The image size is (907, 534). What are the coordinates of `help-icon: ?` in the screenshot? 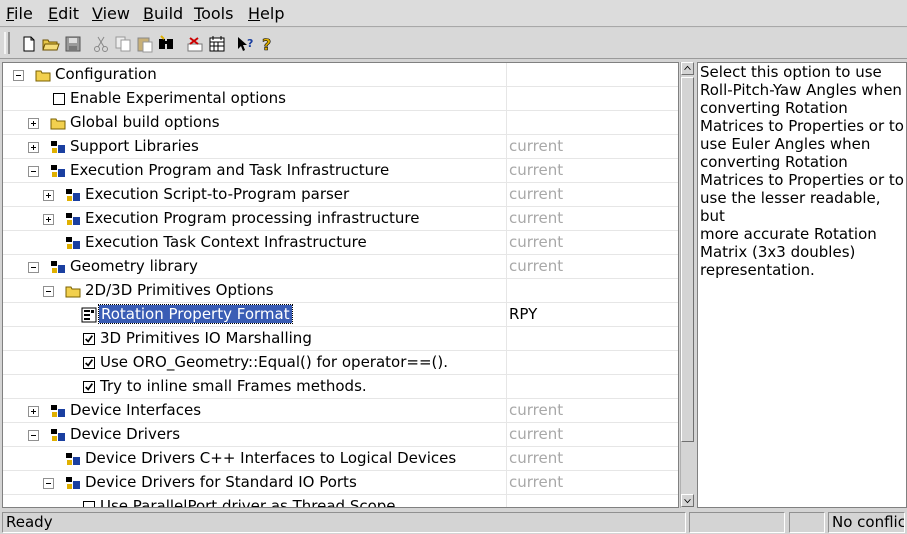 It's located at (267, 44).